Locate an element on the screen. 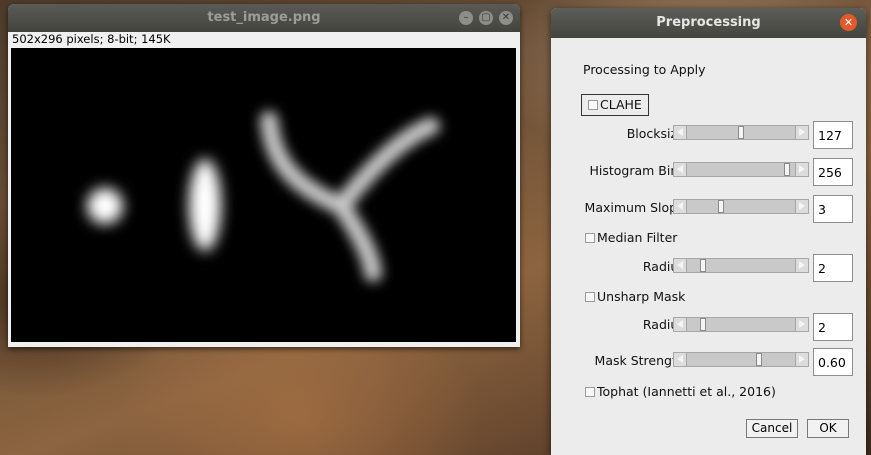  median-radius-slider is located at coordinates (741, 265).